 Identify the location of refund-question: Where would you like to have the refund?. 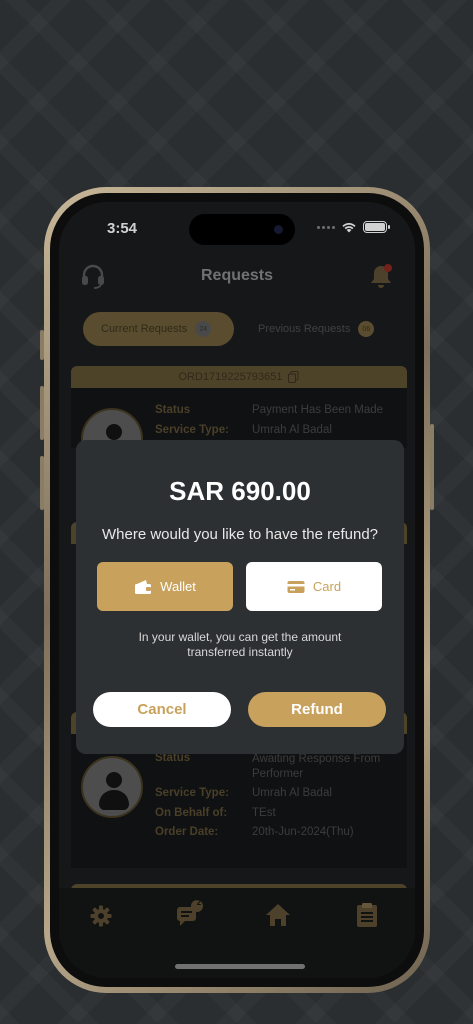
(240, 534).